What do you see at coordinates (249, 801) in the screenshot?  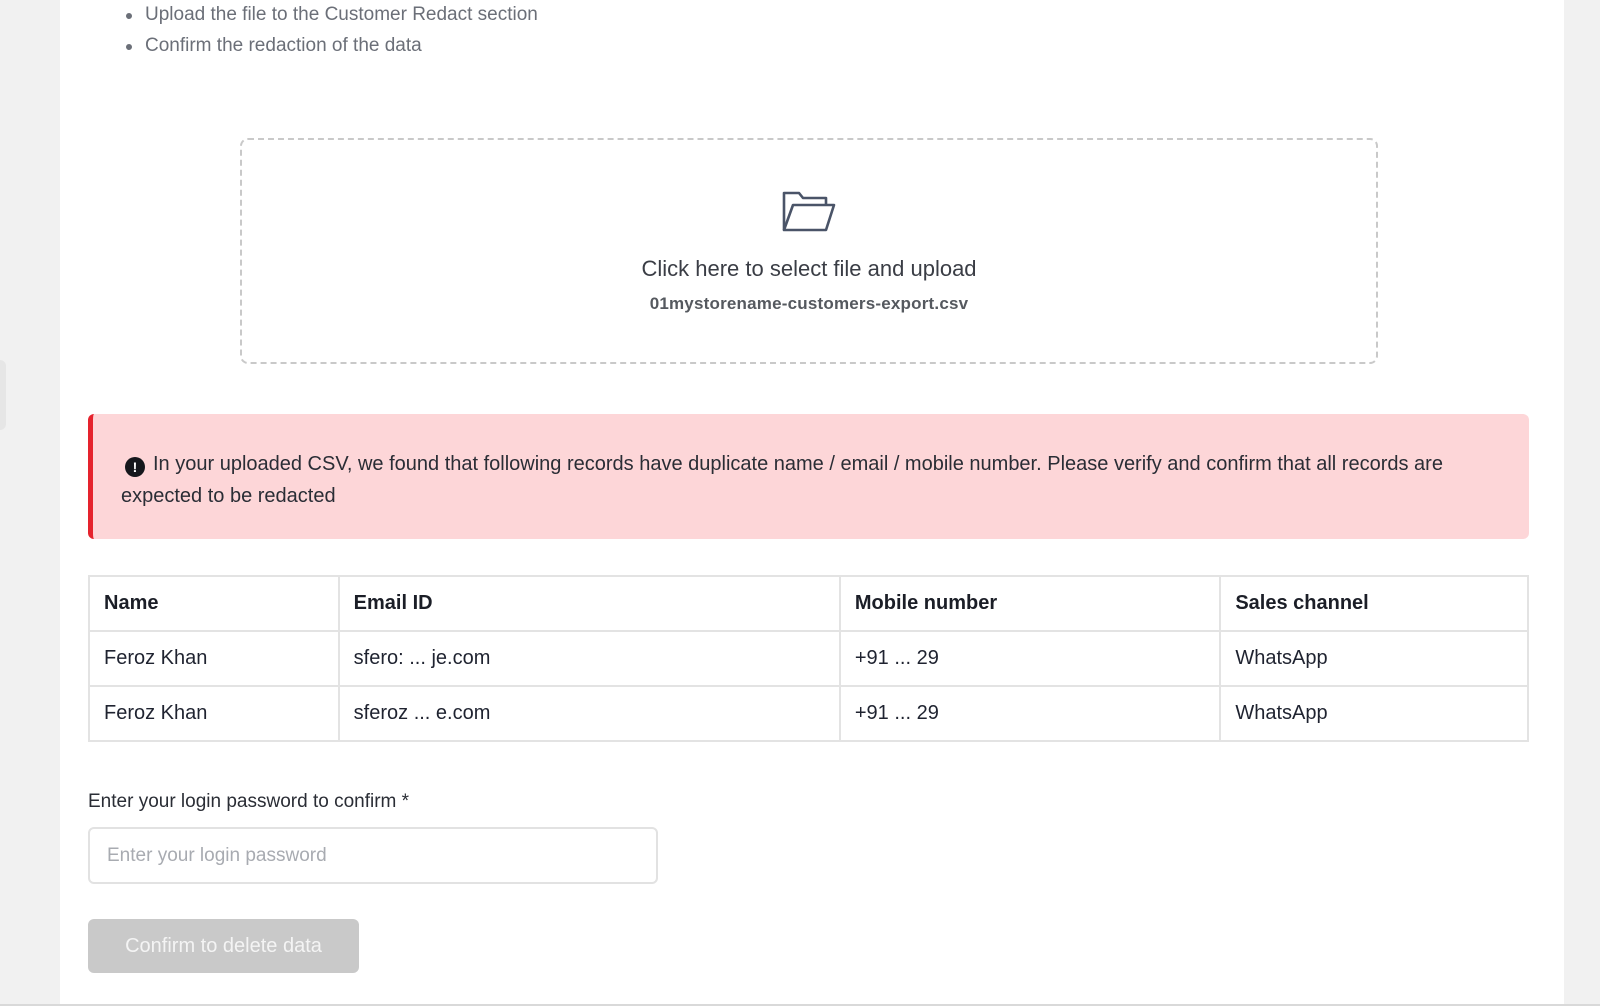 I see `password-label: Enter your login password to confirm *` at bounding box center [249, 801].